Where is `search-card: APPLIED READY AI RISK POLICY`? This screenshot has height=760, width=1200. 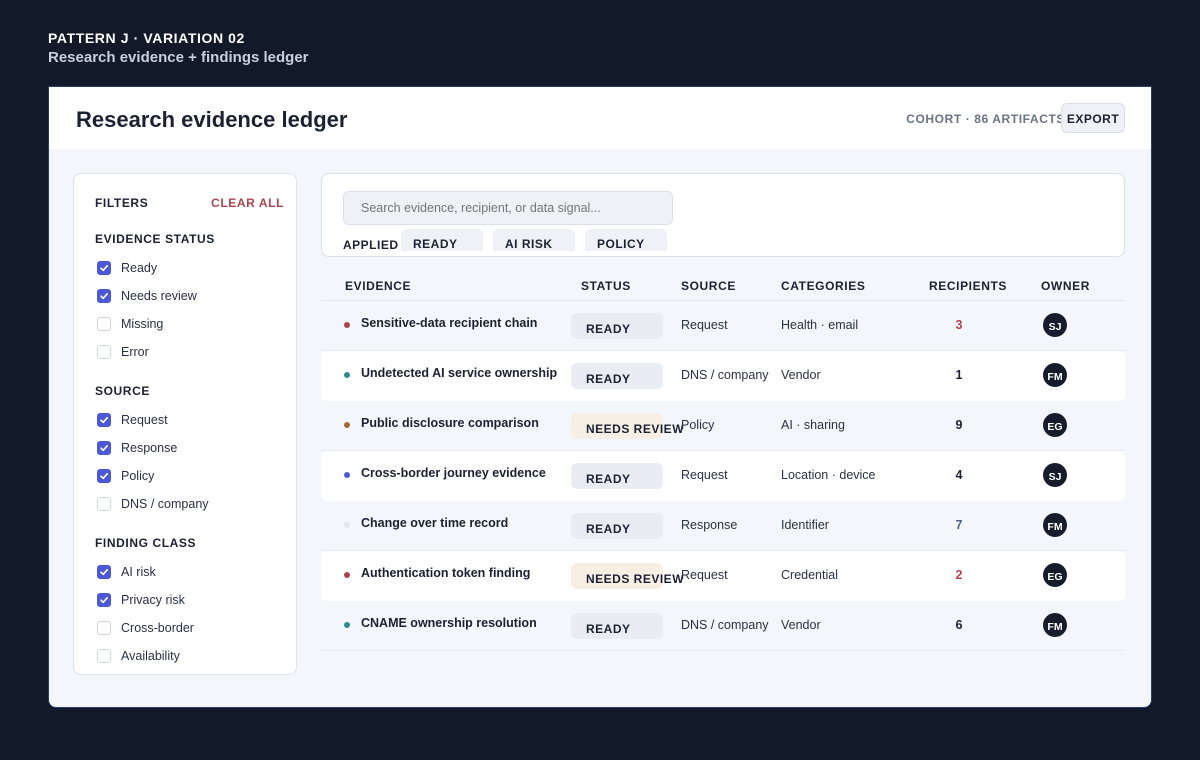 search-card: APPLIED READY AI RISK POLICY is located at coordinates (723, 215).